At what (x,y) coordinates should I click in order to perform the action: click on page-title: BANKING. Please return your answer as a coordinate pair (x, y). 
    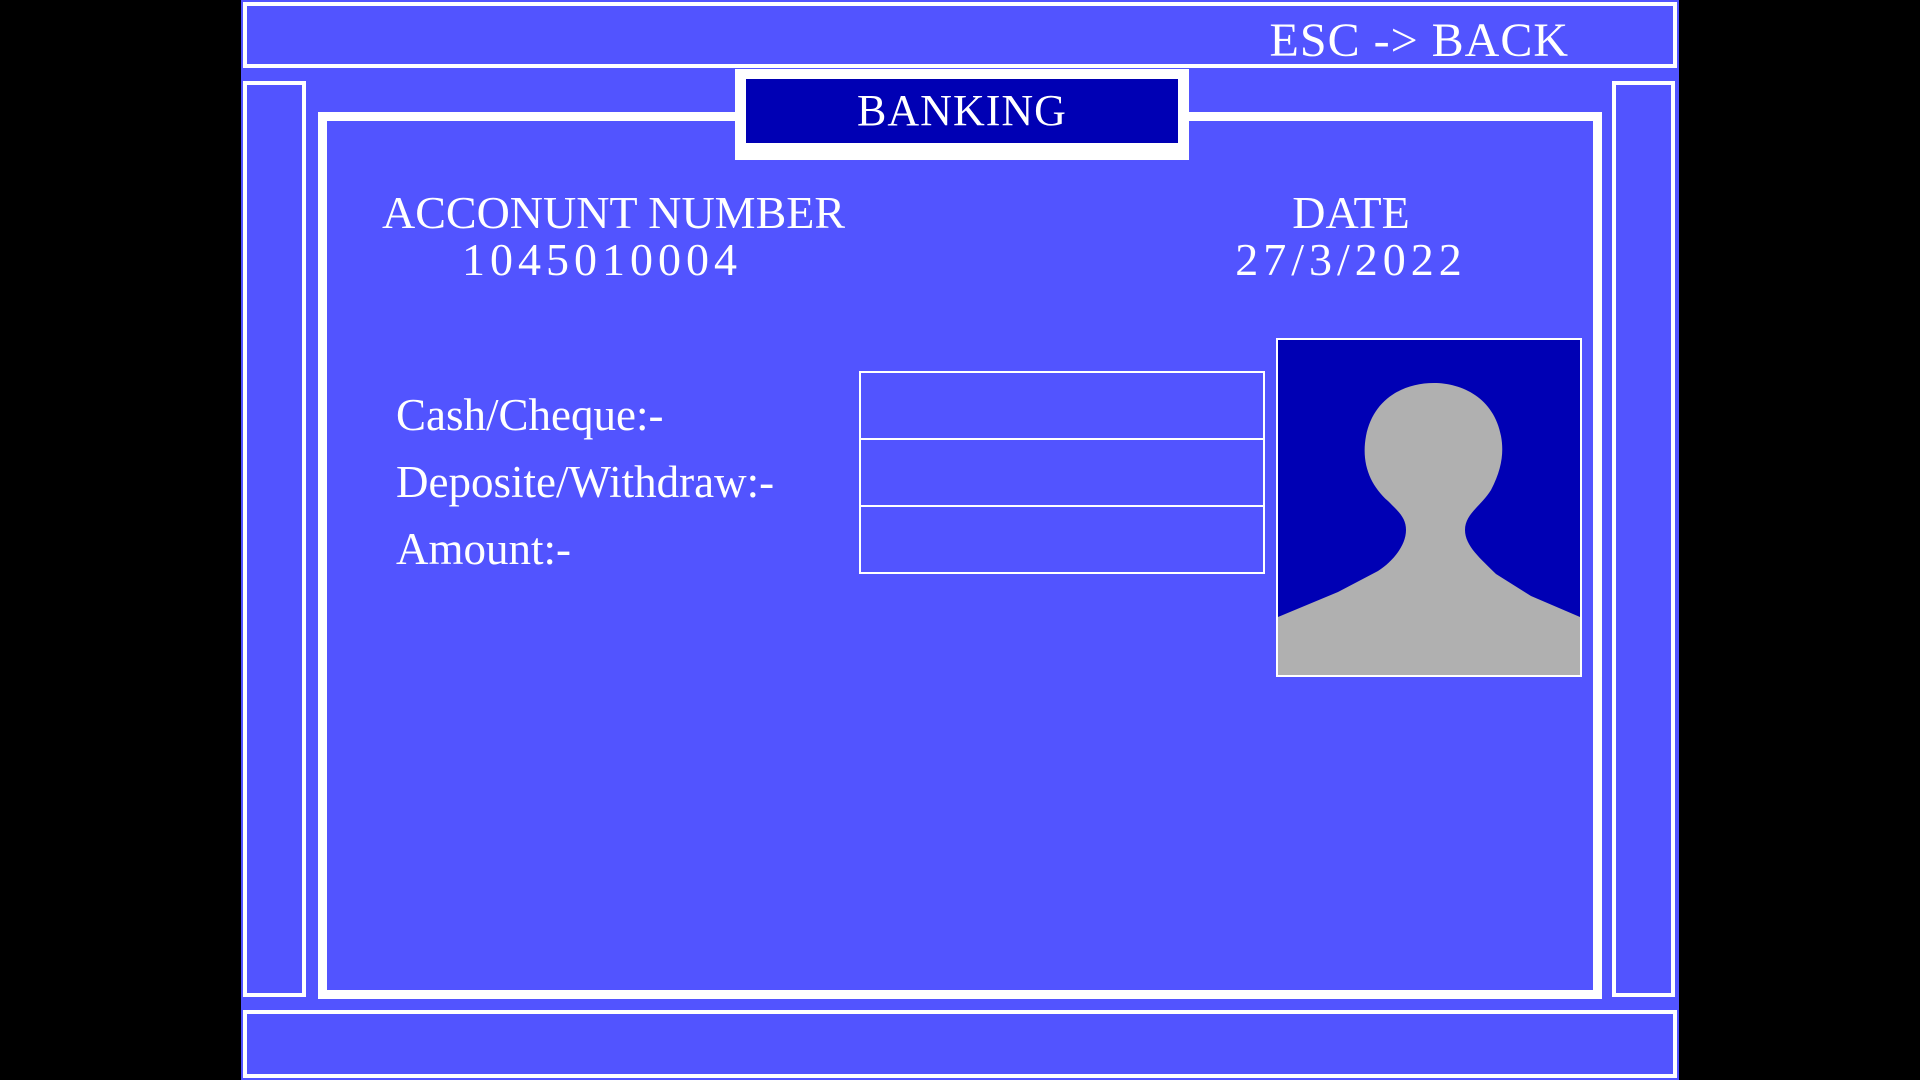
    Looking at the image, I should click on (962, 110).